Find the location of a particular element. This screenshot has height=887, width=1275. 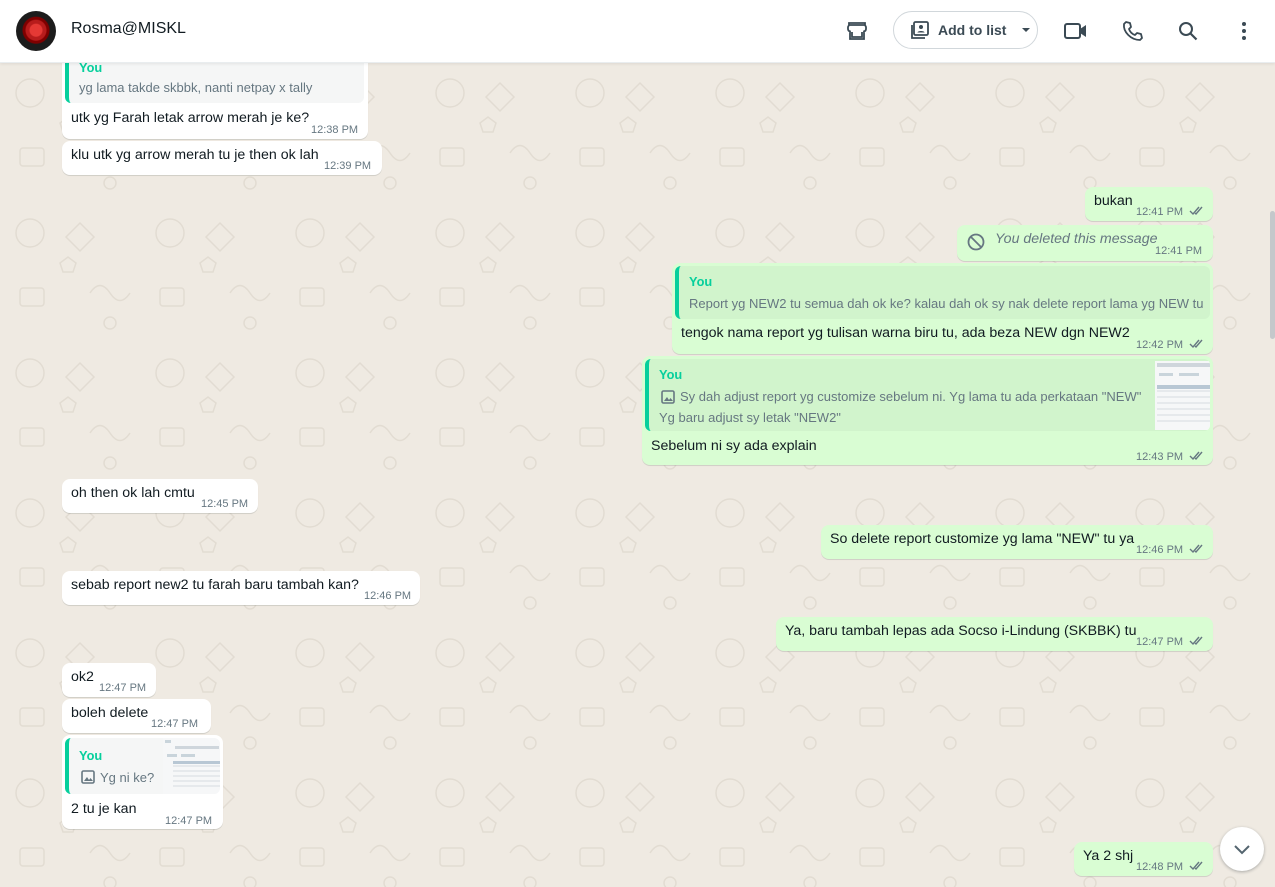

add-to-list-button: Add to list is located at coordinates (965, 30).